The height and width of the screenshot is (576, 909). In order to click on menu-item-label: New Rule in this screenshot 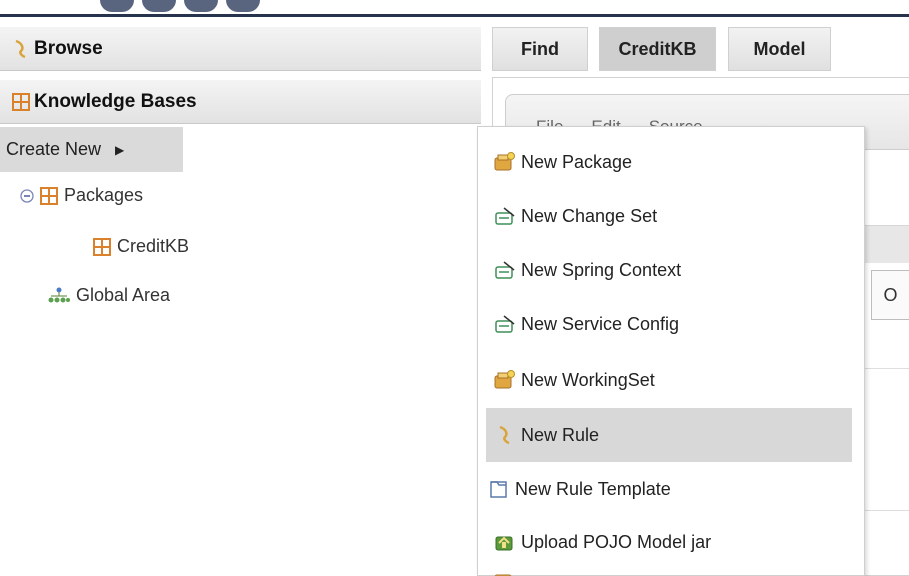, I will do `click(560, 434)`.